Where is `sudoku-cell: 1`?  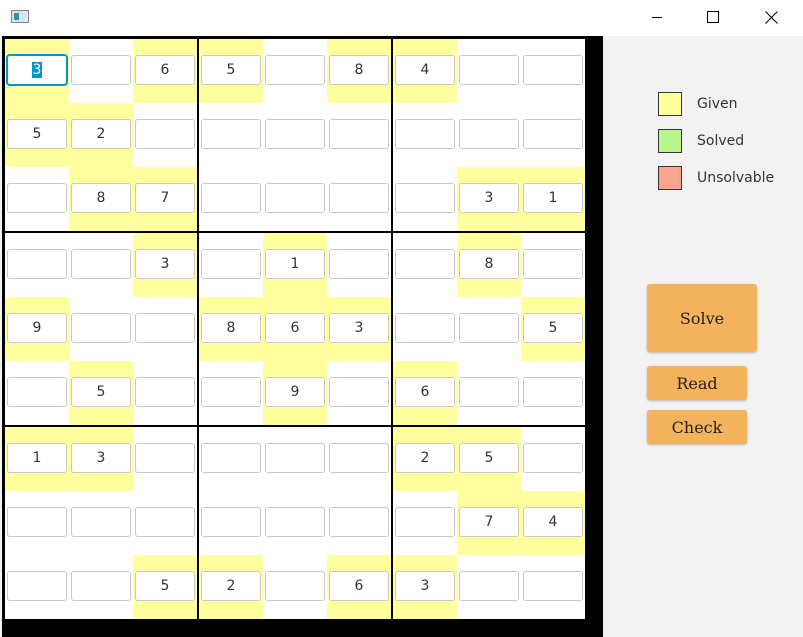
sudoku-cell: 1 is located at coordinates (553, 199).